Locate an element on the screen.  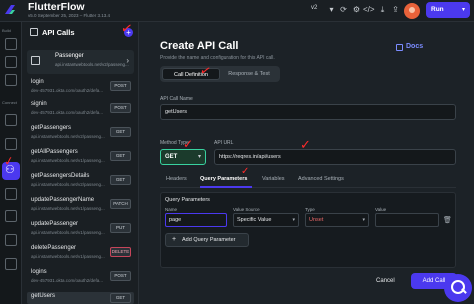
api-icon is located at coordinates (34, 32).